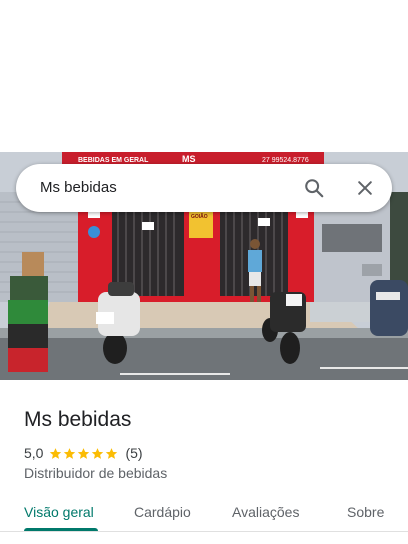  What do you see at coordinates (78, 419) in the screenshot?
I see `place-title: Ms bebidas` at bounding box center [78, 419].